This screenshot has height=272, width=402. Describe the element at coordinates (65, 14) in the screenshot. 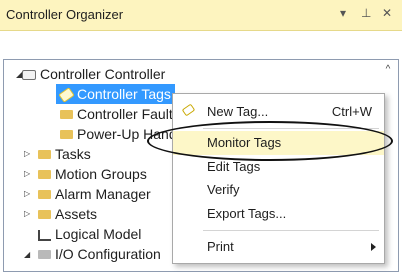

I see `panel-title: Controller Organizer` at that location.